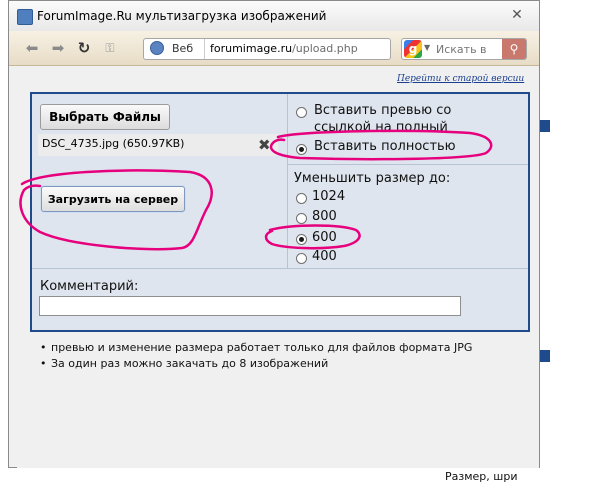 The image size is (600, 483). What do you see at coordinates (251, 48) in the screenshot?
I see `url-host: forumimage.ru` at bounding box center [251, 48].